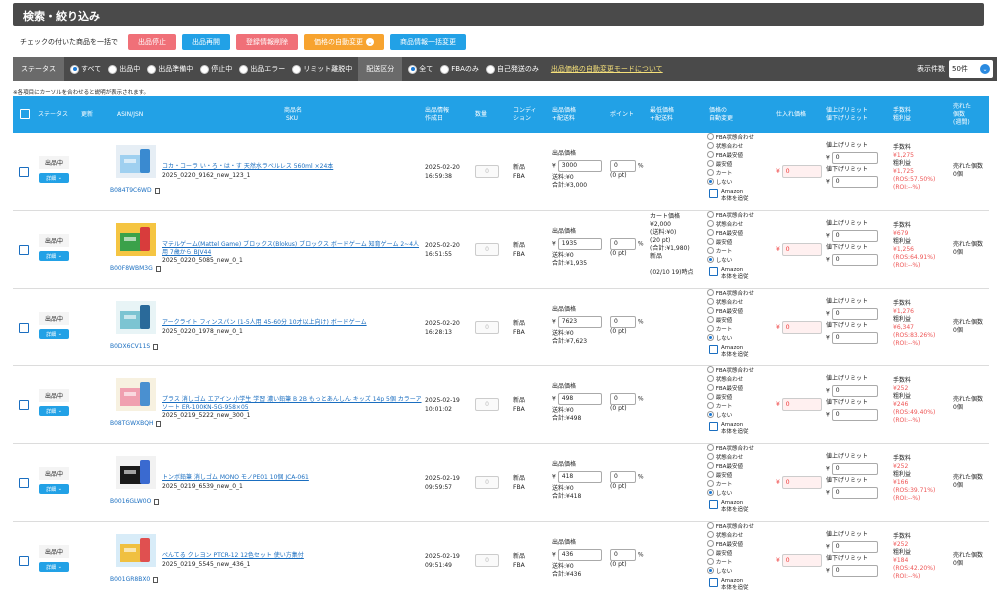 The image size is (1000, 596). Describe the element at coordinates (420, 69) in the screenshot. I see `filter-radio: 全て` at that location.